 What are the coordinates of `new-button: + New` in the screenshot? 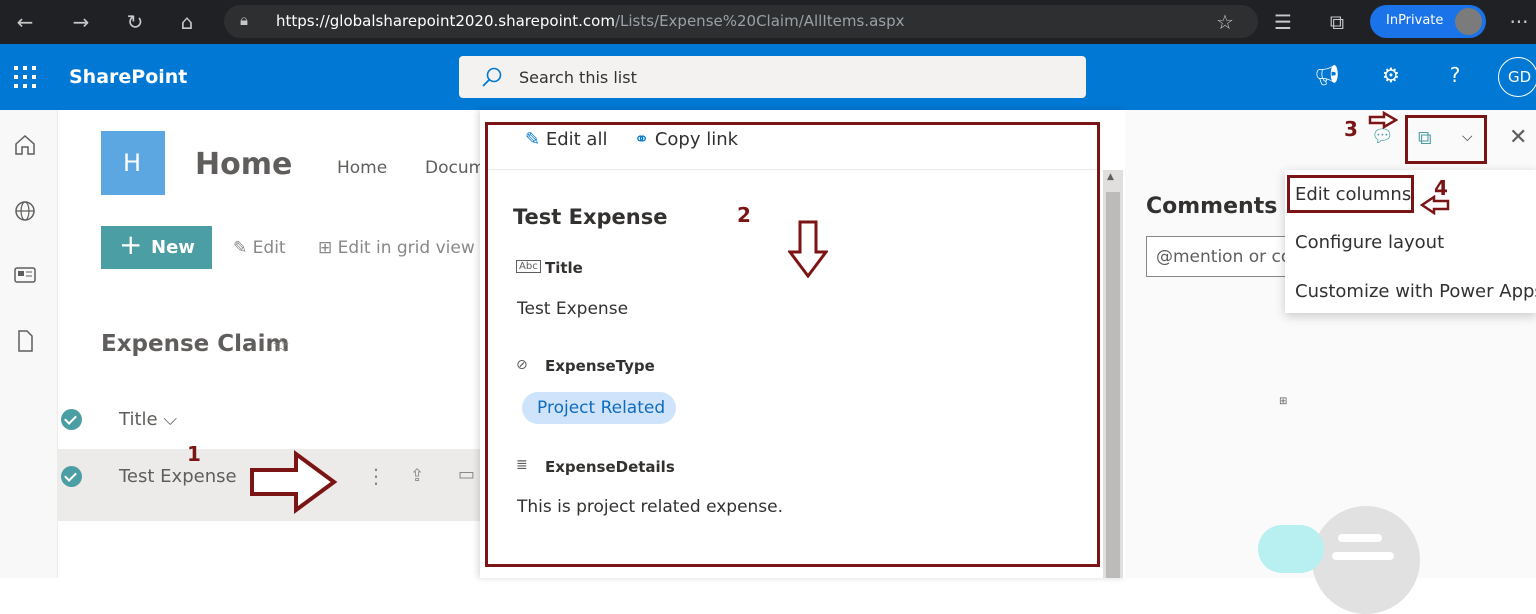 It's located at (156, 247).